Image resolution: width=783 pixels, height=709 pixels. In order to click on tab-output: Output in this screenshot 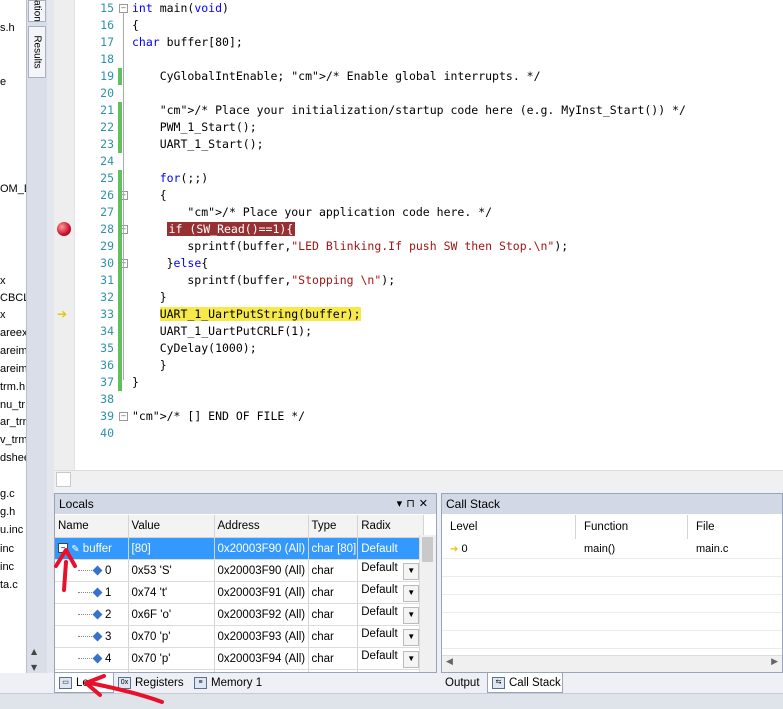, I will do `click(463, 683)`.